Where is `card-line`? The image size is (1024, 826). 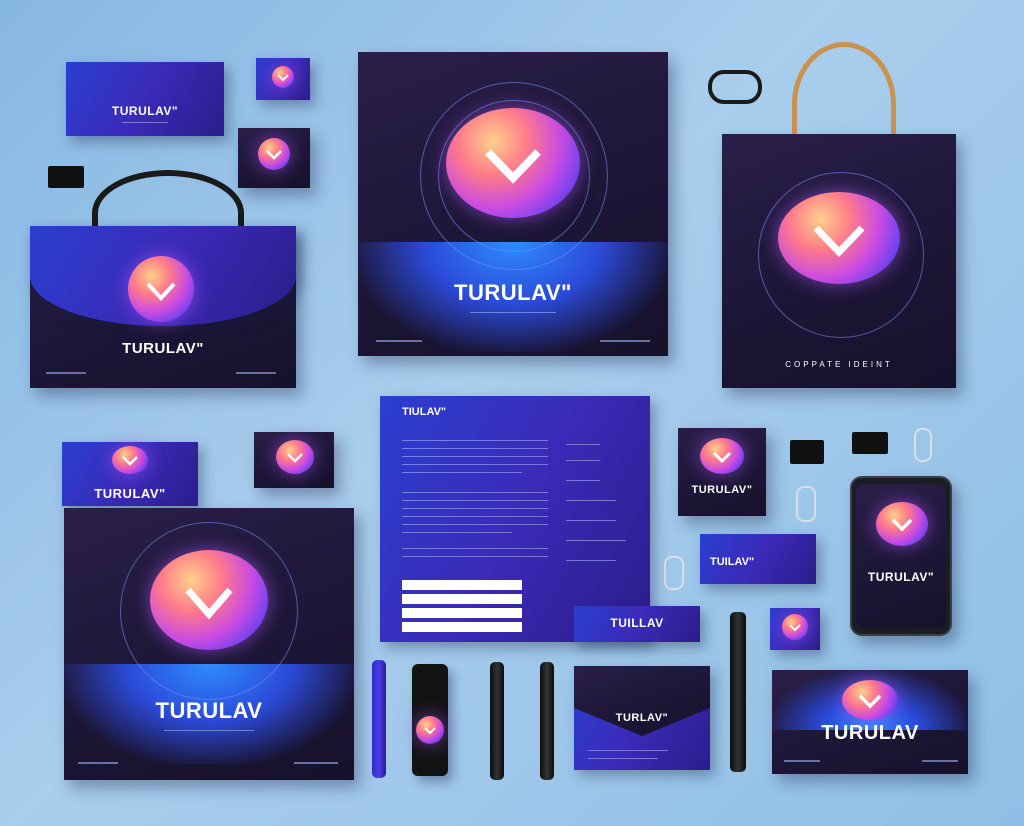
card-line is located at coordinates (145, 122).